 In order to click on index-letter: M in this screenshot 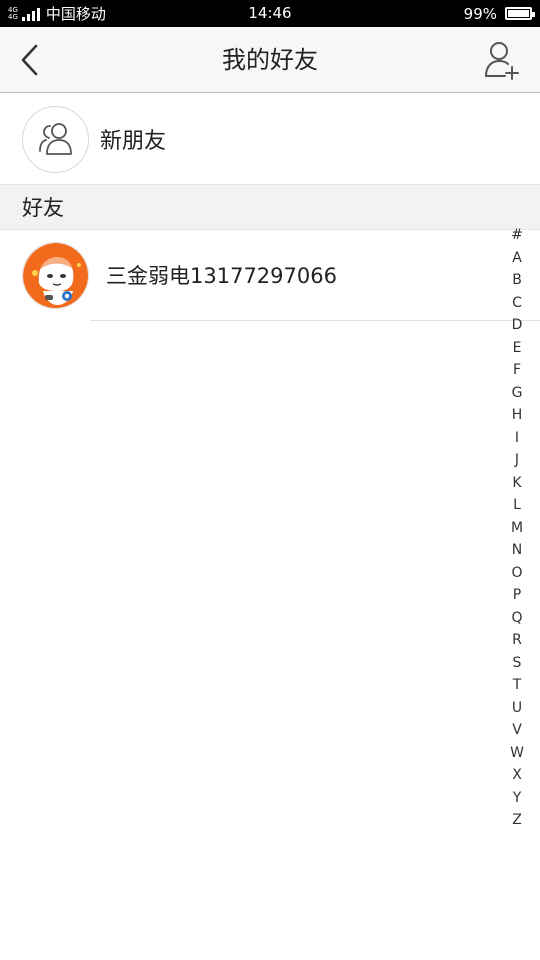, I will do `click(517, 528)`.